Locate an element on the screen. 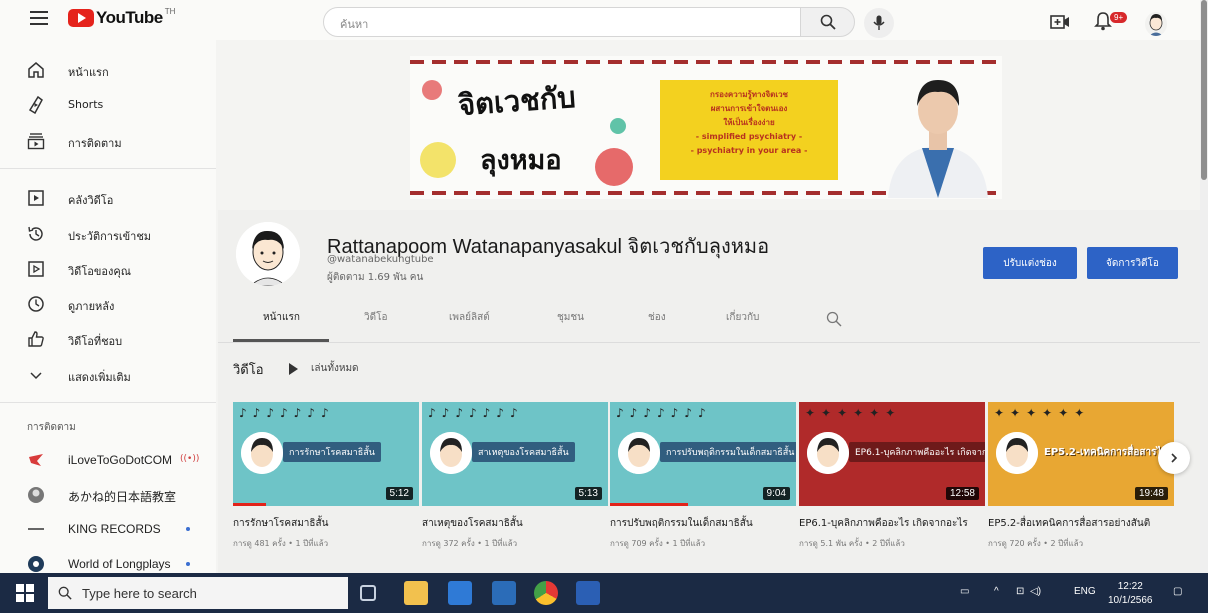 The height and width of the screenshot is (613, 1208). subscription-item: iLoveToGoDotCOM ((•)) is located at coordinates (108, 460).